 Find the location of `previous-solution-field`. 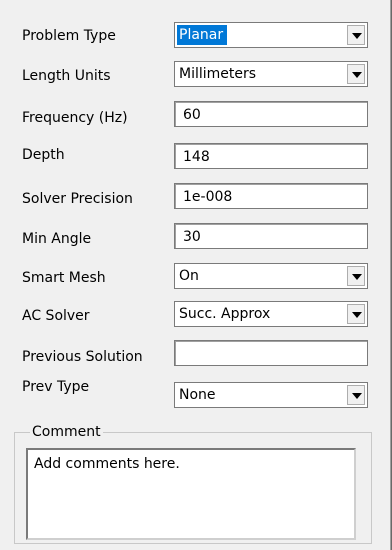

previous-solution-field is located at coordinates (271, 353).